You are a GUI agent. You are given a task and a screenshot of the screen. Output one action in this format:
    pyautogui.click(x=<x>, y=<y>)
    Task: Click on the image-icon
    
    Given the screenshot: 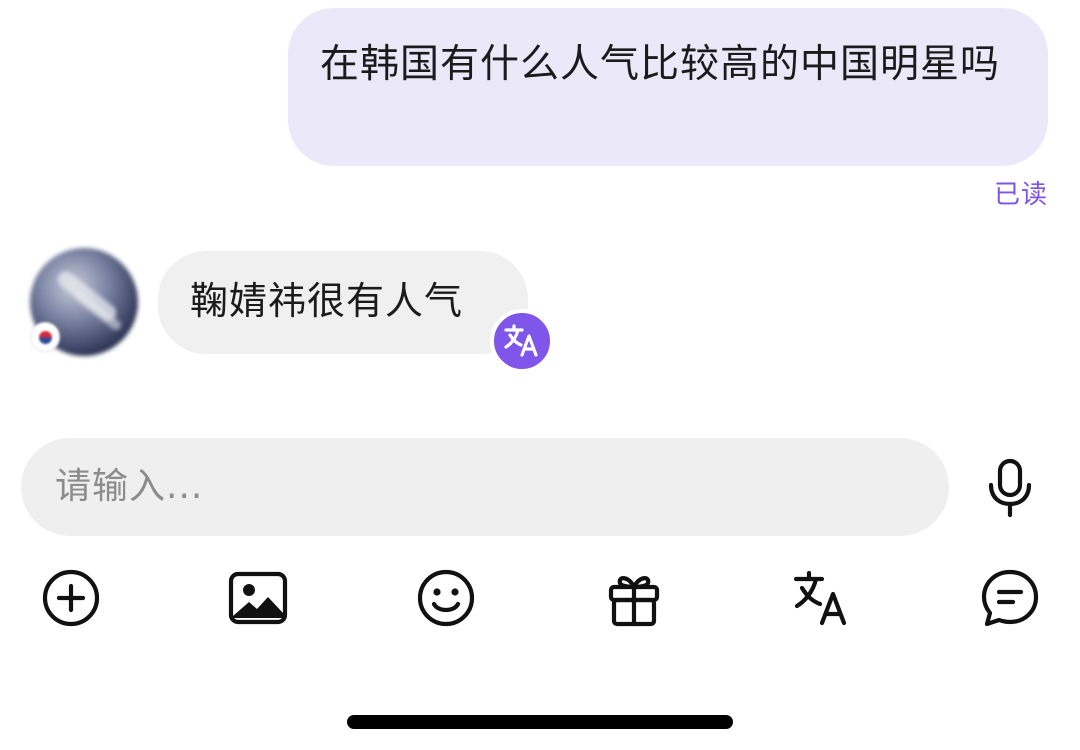 What is the action you would take?
    pyautogui.click(x=258, y=598)
    